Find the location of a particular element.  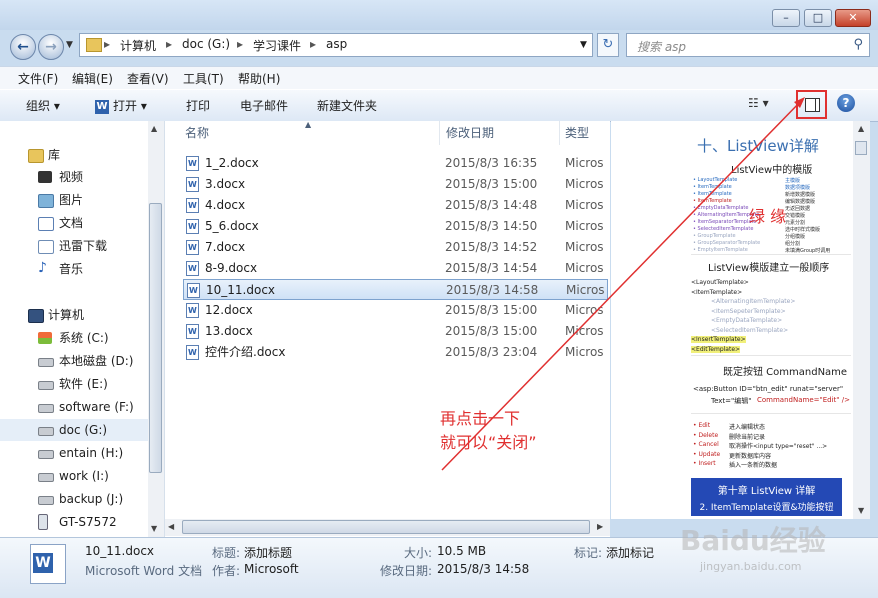

nav-music-label: 音乐 is located at coordinates (71, 269).